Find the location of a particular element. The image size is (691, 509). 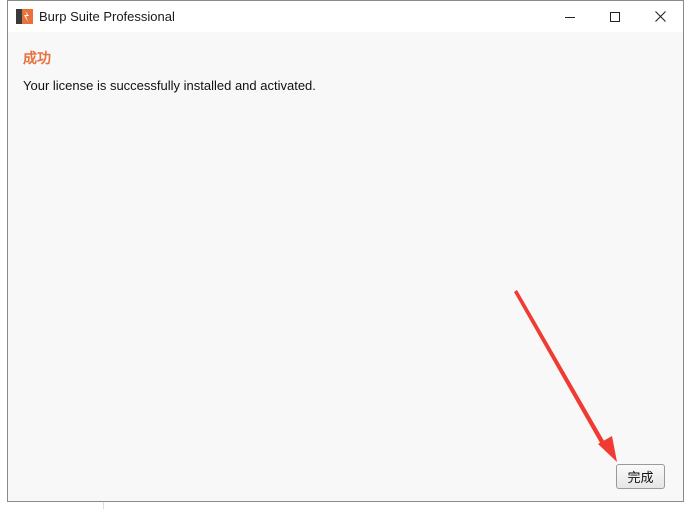

minimize-button is located at coordinates (570, 16).